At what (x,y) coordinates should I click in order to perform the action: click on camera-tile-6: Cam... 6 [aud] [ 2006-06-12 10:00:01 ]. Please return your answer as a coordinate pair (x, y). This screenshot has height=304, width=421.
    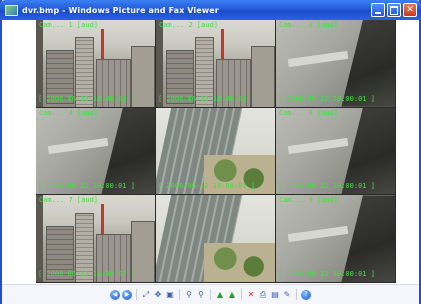
    Looking at the image, I should click on (336, 151).